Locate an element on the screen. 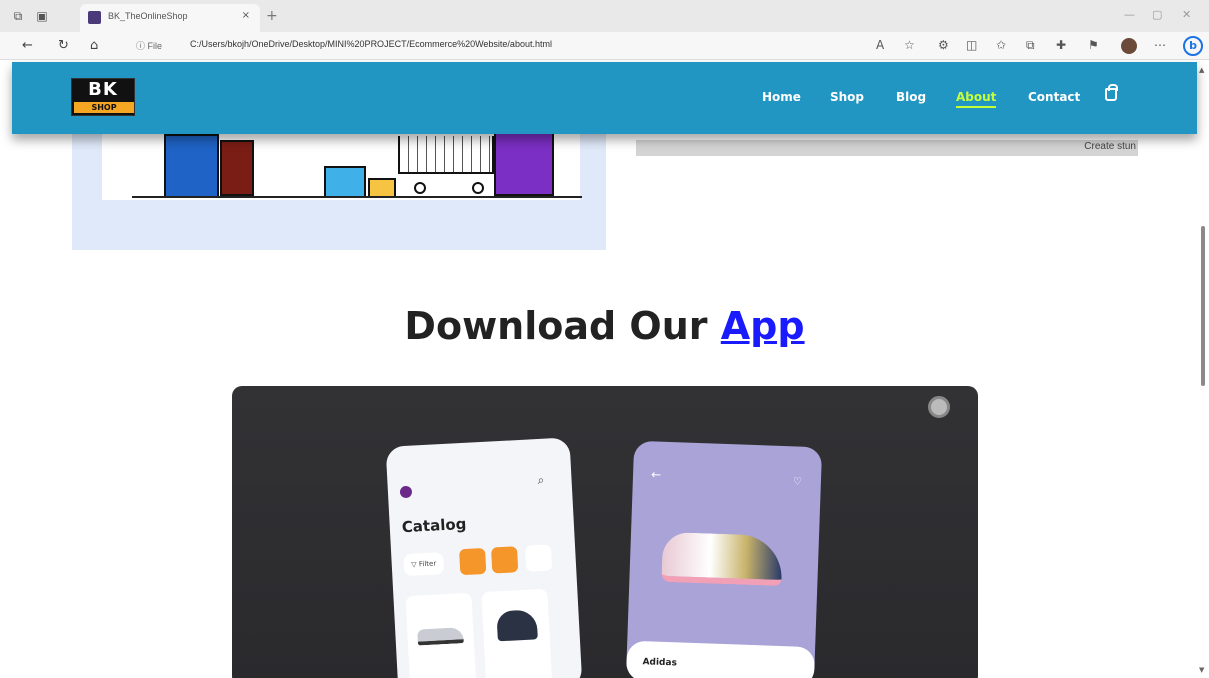 Image resolution: width=1209 pixels, height=678 pixels. video-control-icon is located at coordinates (939, 407).